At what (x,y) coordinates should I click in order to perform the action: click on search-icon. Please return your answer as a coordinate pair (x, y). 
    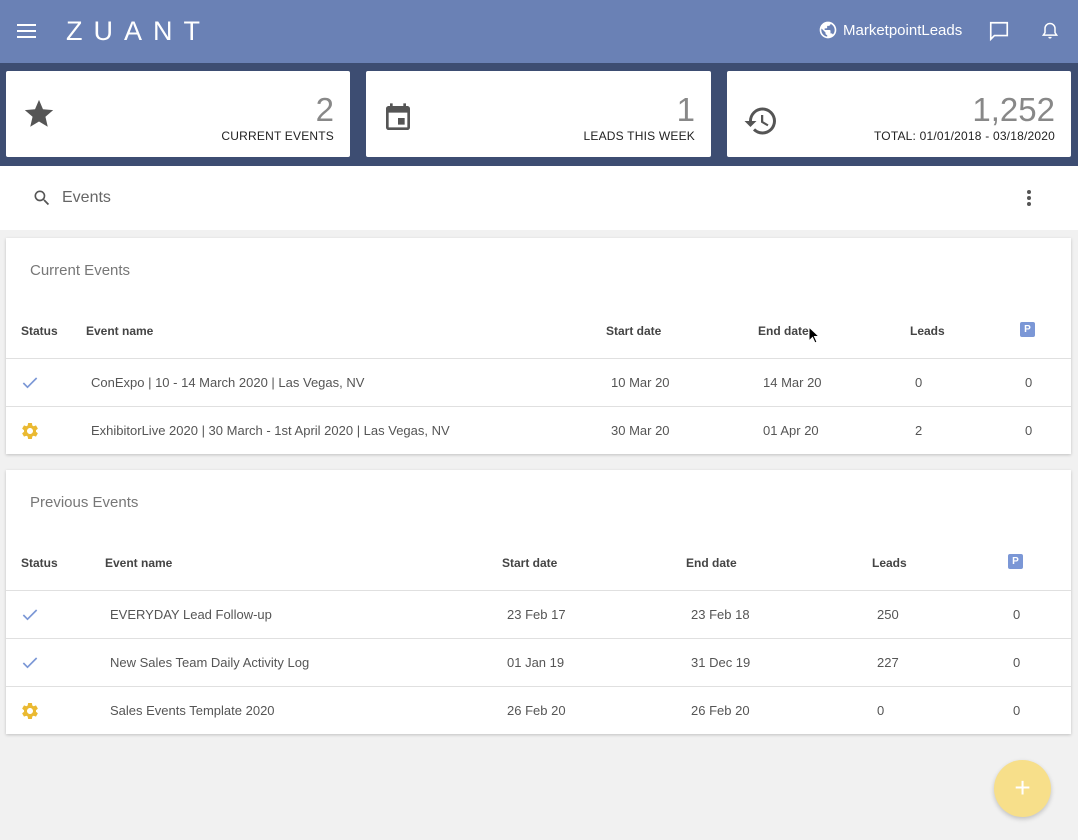
    Looking at the image, I should click on (42, 198).